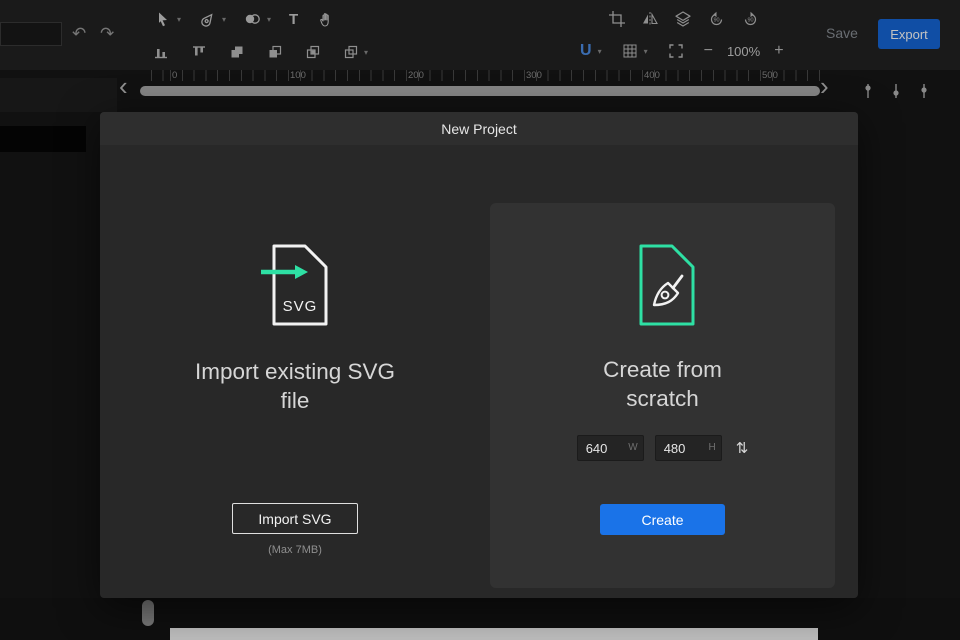 Image resolution: width=960 pixels, height=640 pixels. Describe the element at coordinates (688, 448) in the screenshot. I see `height-field: H` at that location.